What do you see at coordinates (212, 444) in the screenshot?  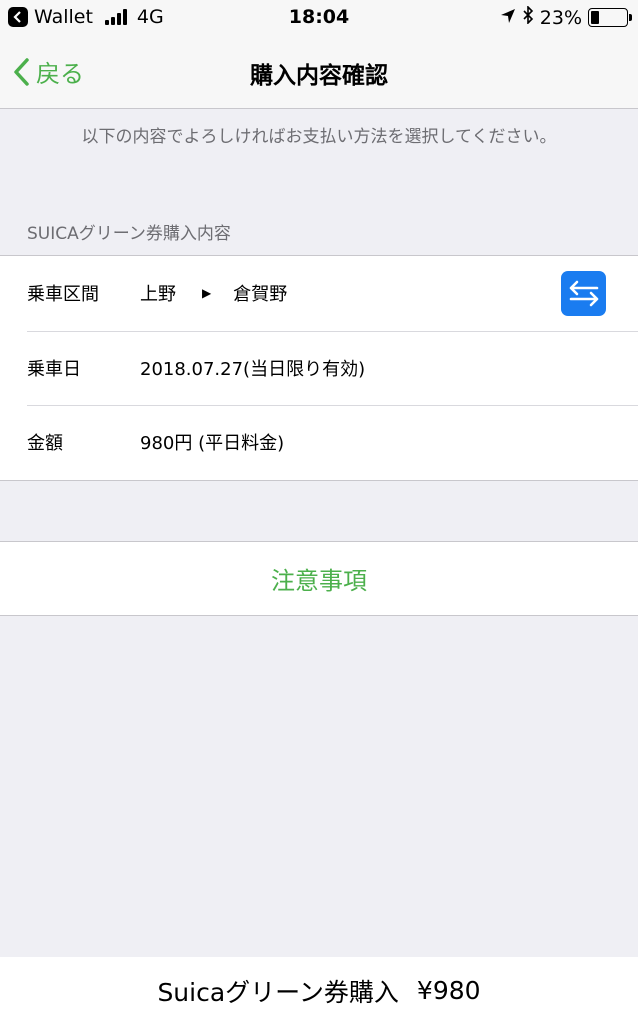 I see `fare-value: 980円 (平日料金)` at bounding box center [212, 444].